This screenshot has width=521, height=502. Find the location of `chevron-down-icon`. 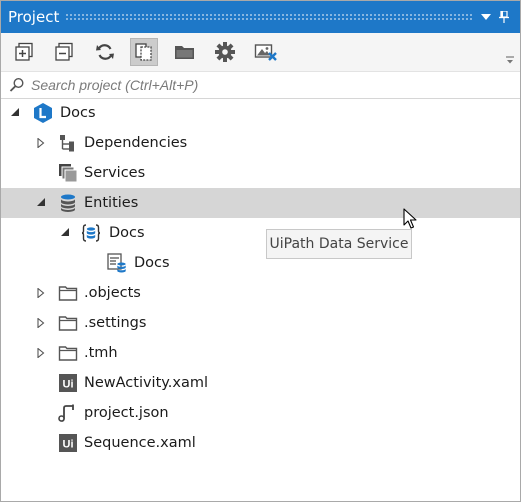

chevron-down-icon is located at coordinates (486, 17).